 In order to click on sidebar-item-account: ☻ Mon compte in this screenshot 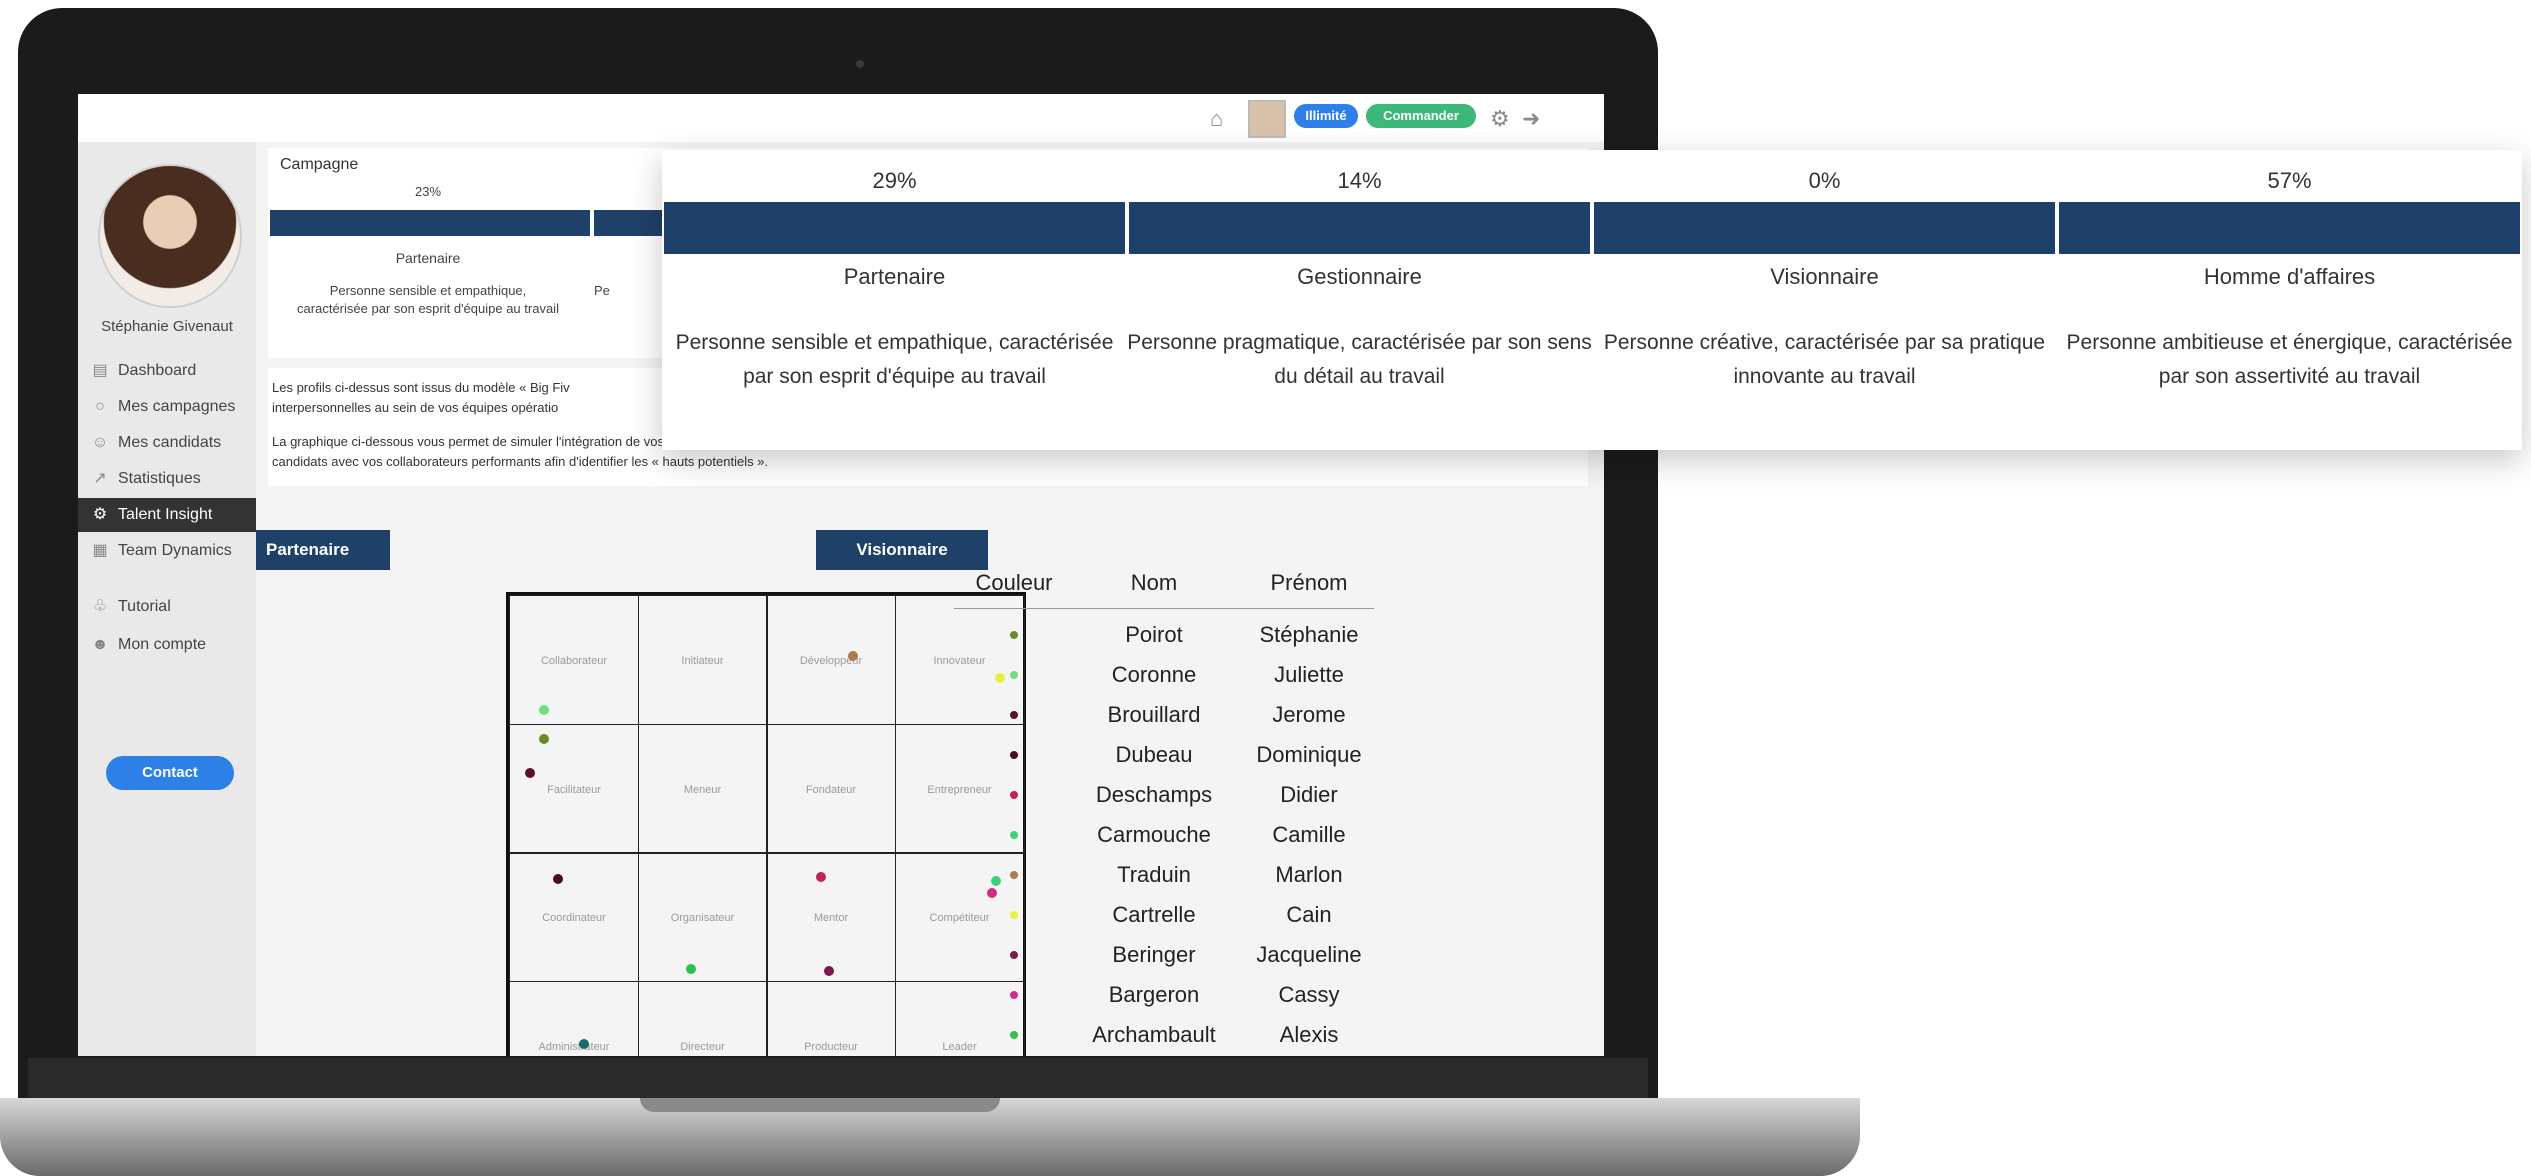, I will do `click(167, 645)`.